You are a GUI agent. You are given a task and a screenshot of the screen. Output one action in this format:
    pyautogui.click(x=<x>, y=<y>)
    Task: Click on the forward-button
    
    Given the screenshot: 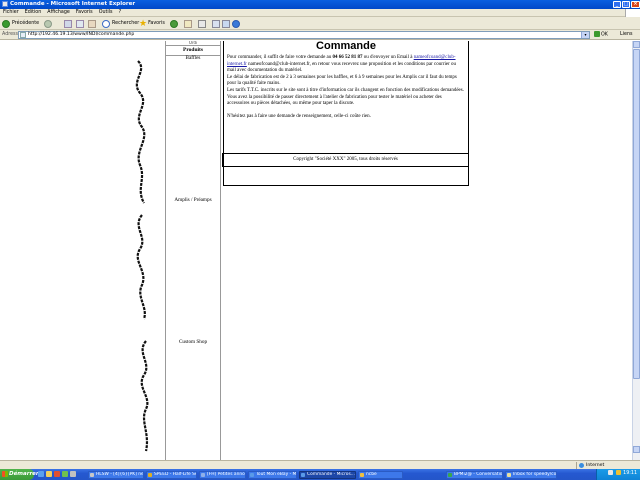 What is the action you would take?
    pyautogui.click(x=48, y=23)
    